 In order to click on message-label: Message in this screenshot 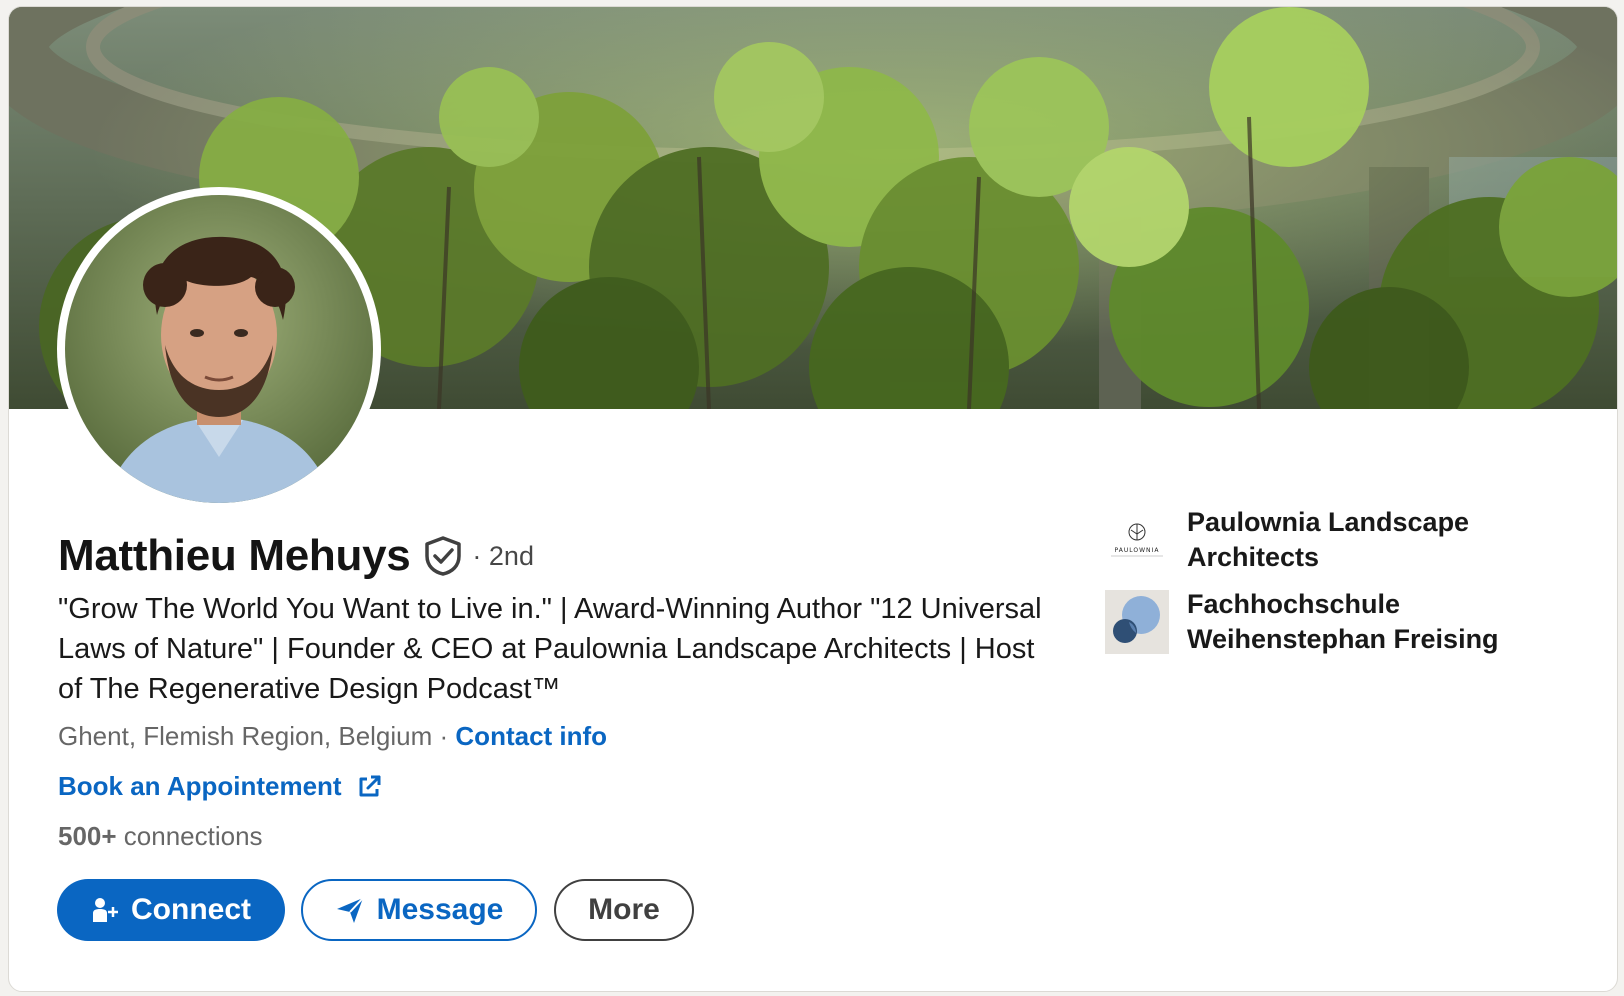, I will do `click(440, 909)`.